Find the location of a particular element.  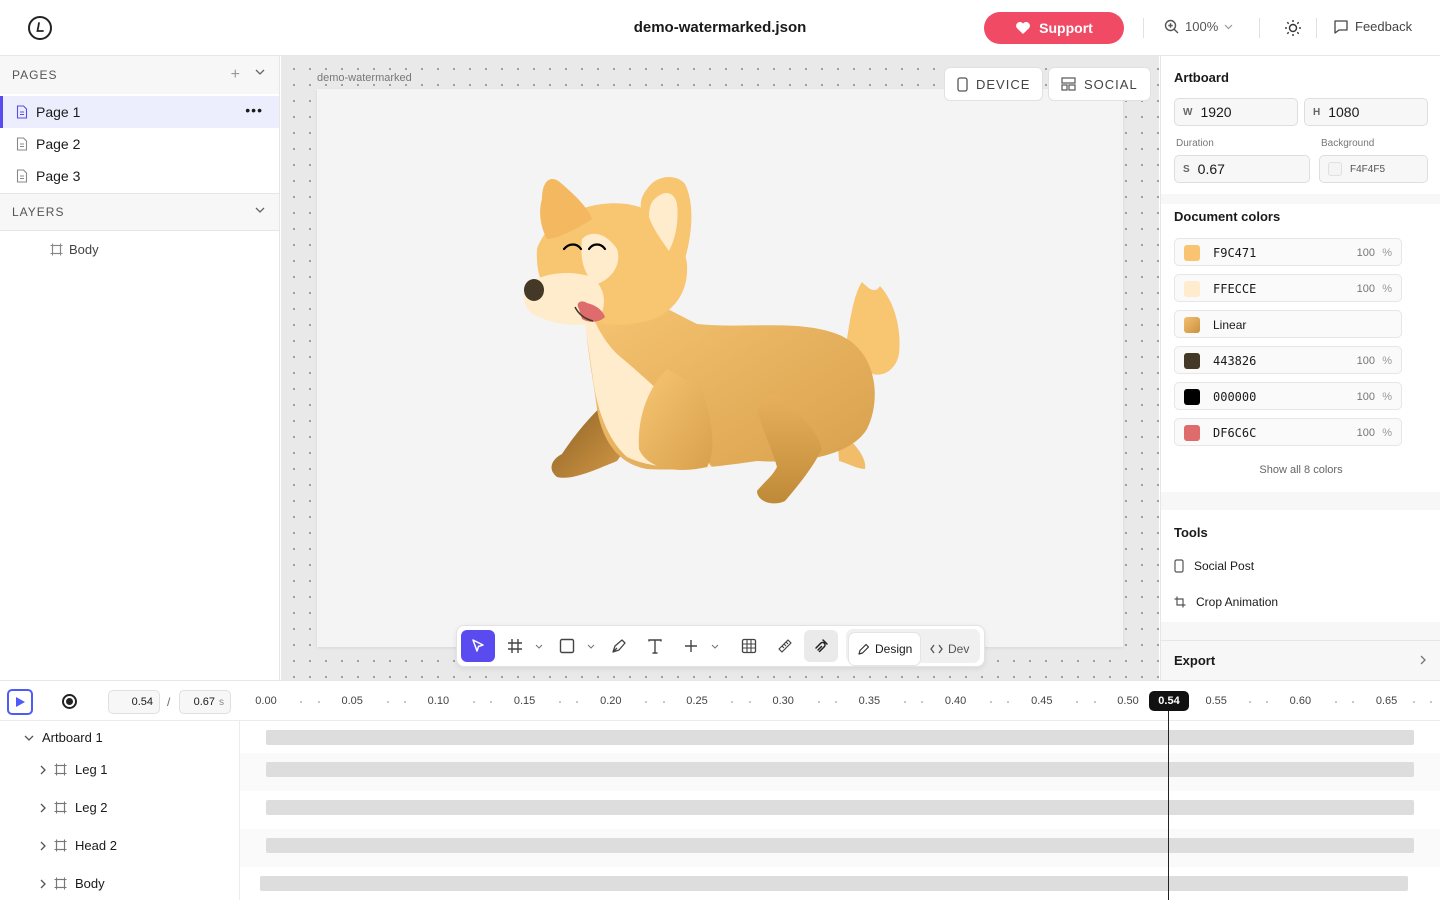

pen-tool-button is located at coordinates (619, 646).